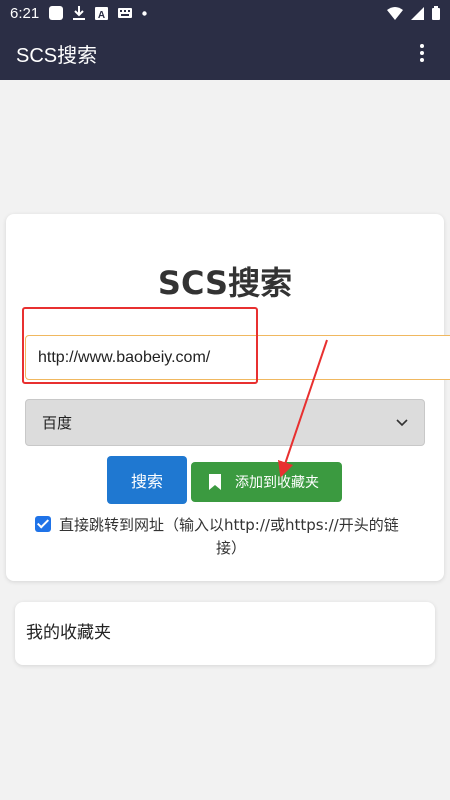 The image size is (450, 800). Describe the element at coordinates (147, 480) in the screenshot. I see `search-button: 搜索` at that location.